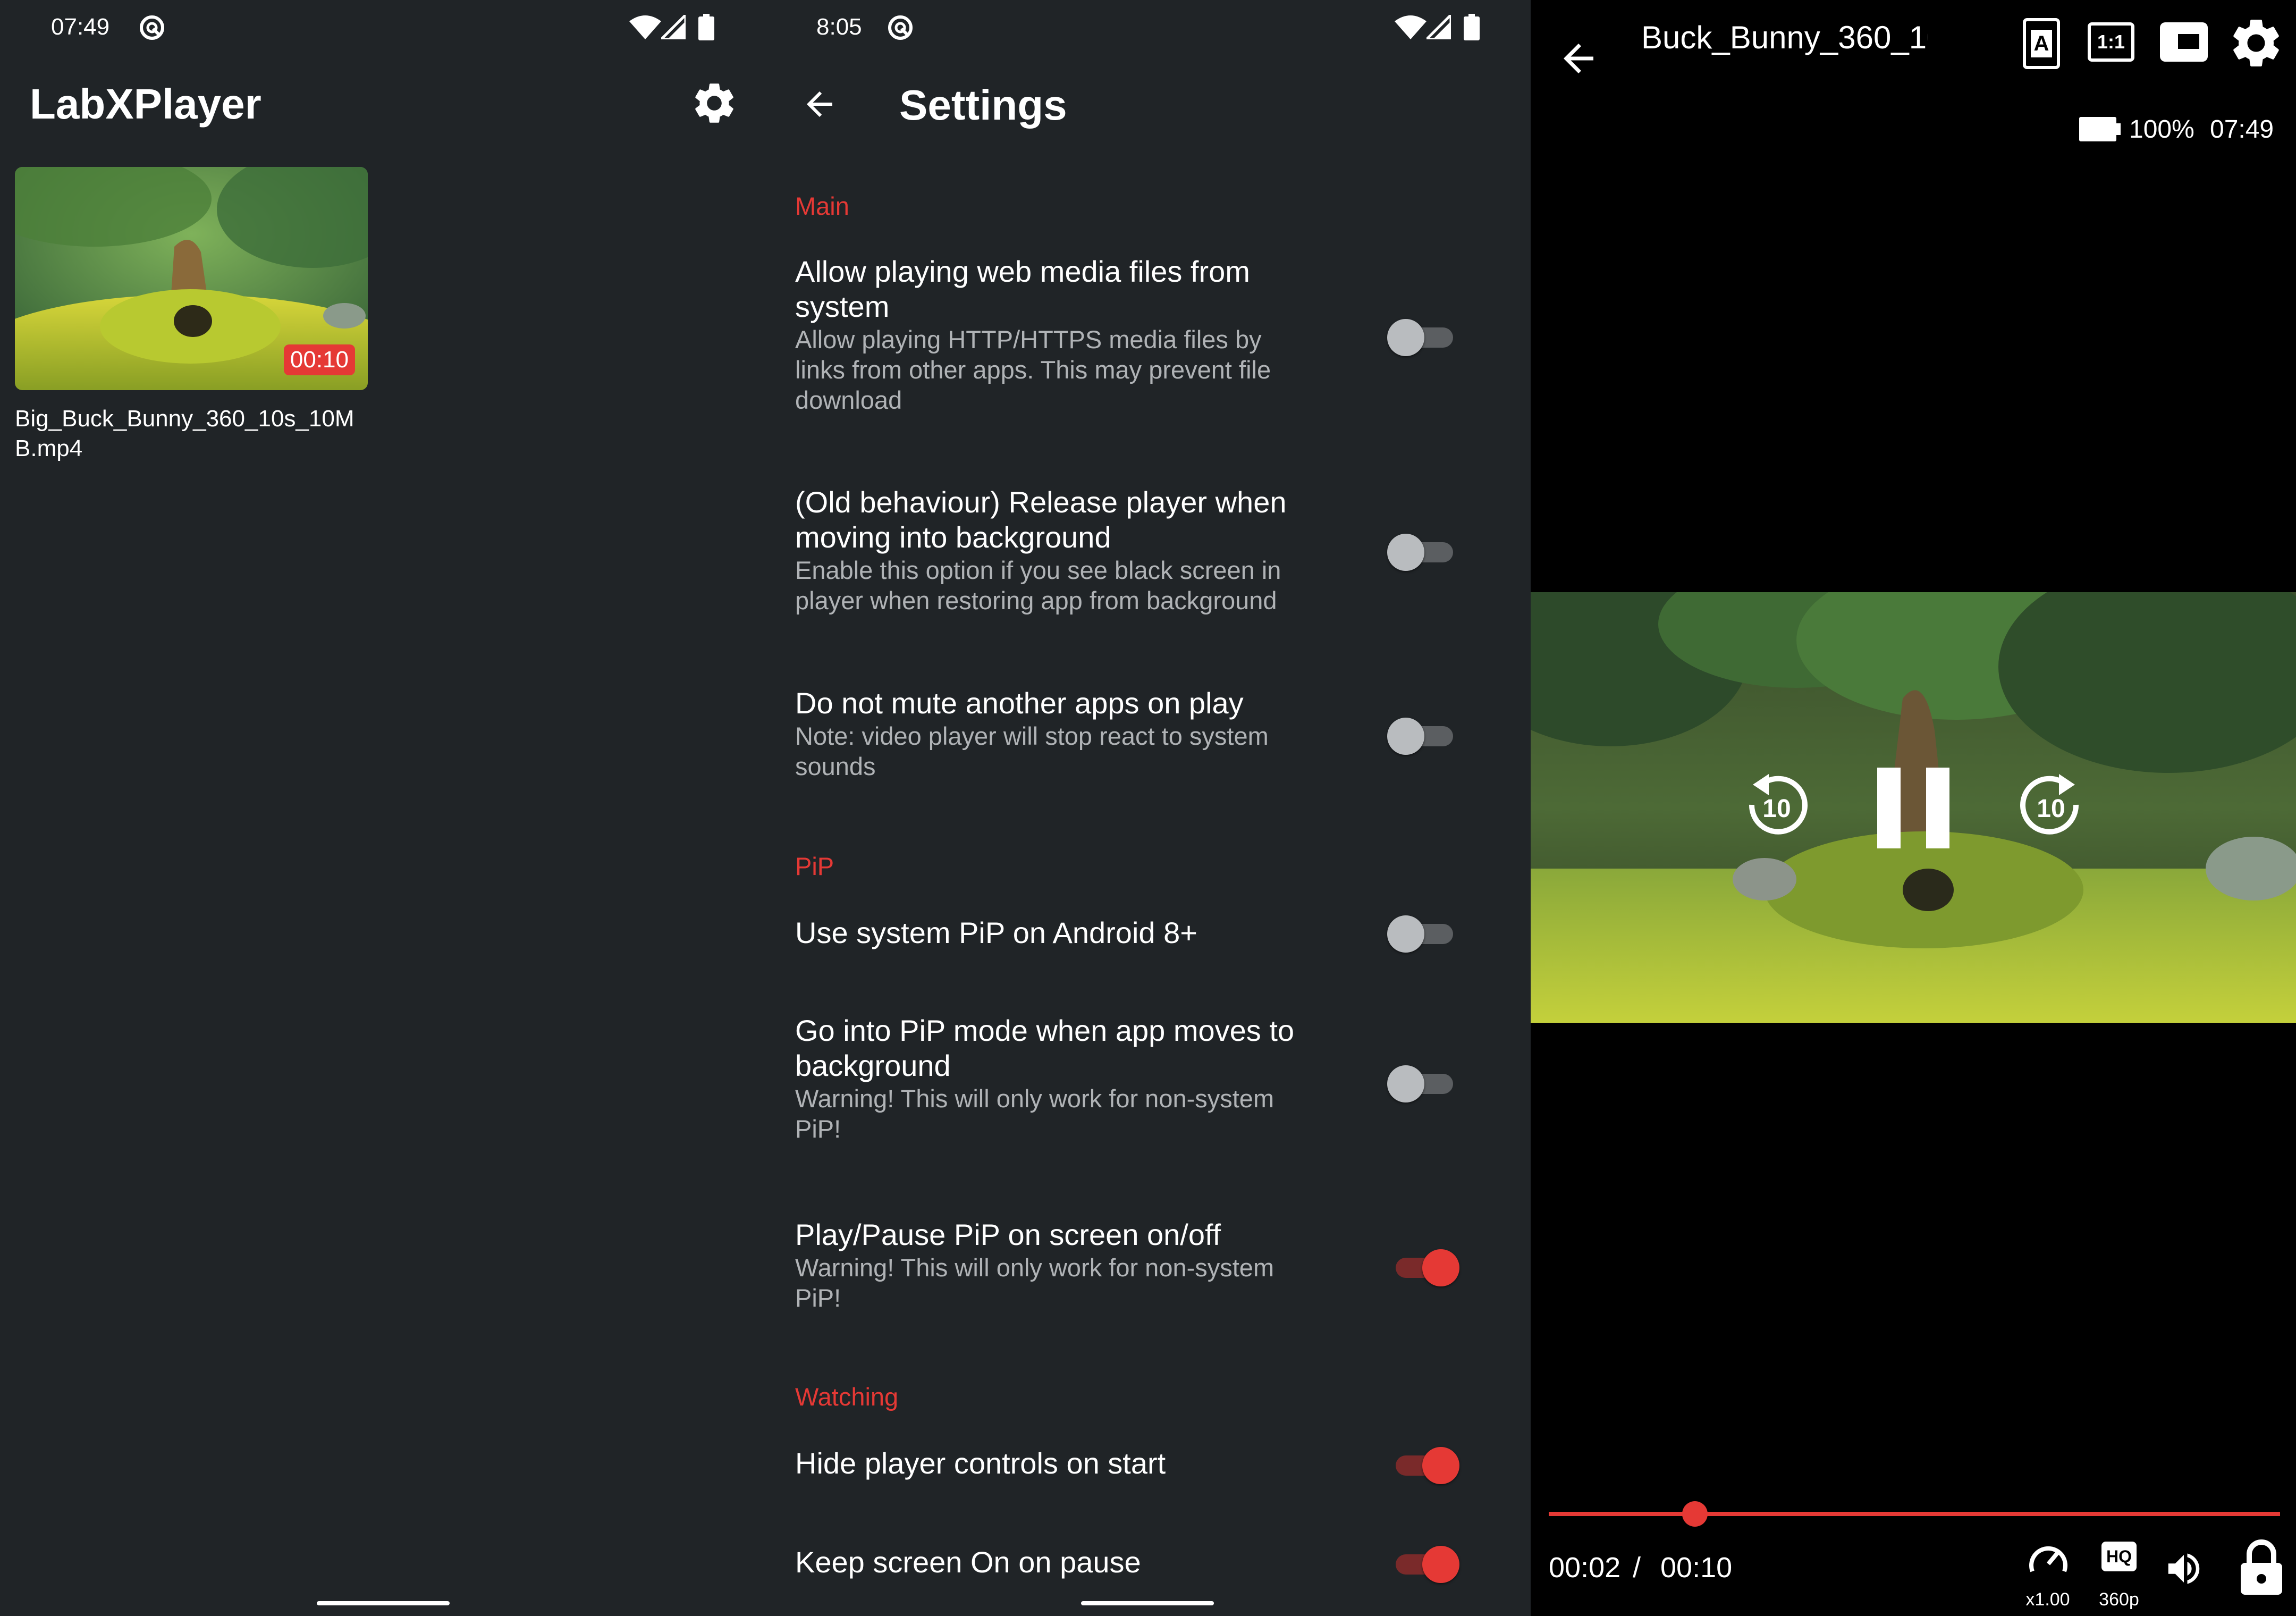 This screenshot has height=1616, width=2296. Describe the element at coordinates (1019, 703) in the screenshot. I see `pref-title: Do not mute another apps on play` at that location.